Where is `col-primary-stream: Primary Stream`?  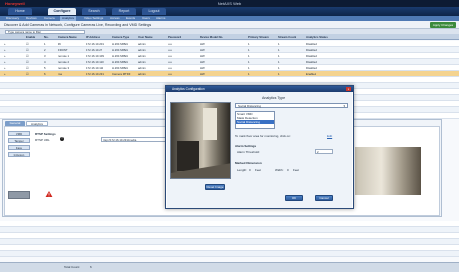 col-primary-stream: Primary Stream is located at coordinates (258, 37).